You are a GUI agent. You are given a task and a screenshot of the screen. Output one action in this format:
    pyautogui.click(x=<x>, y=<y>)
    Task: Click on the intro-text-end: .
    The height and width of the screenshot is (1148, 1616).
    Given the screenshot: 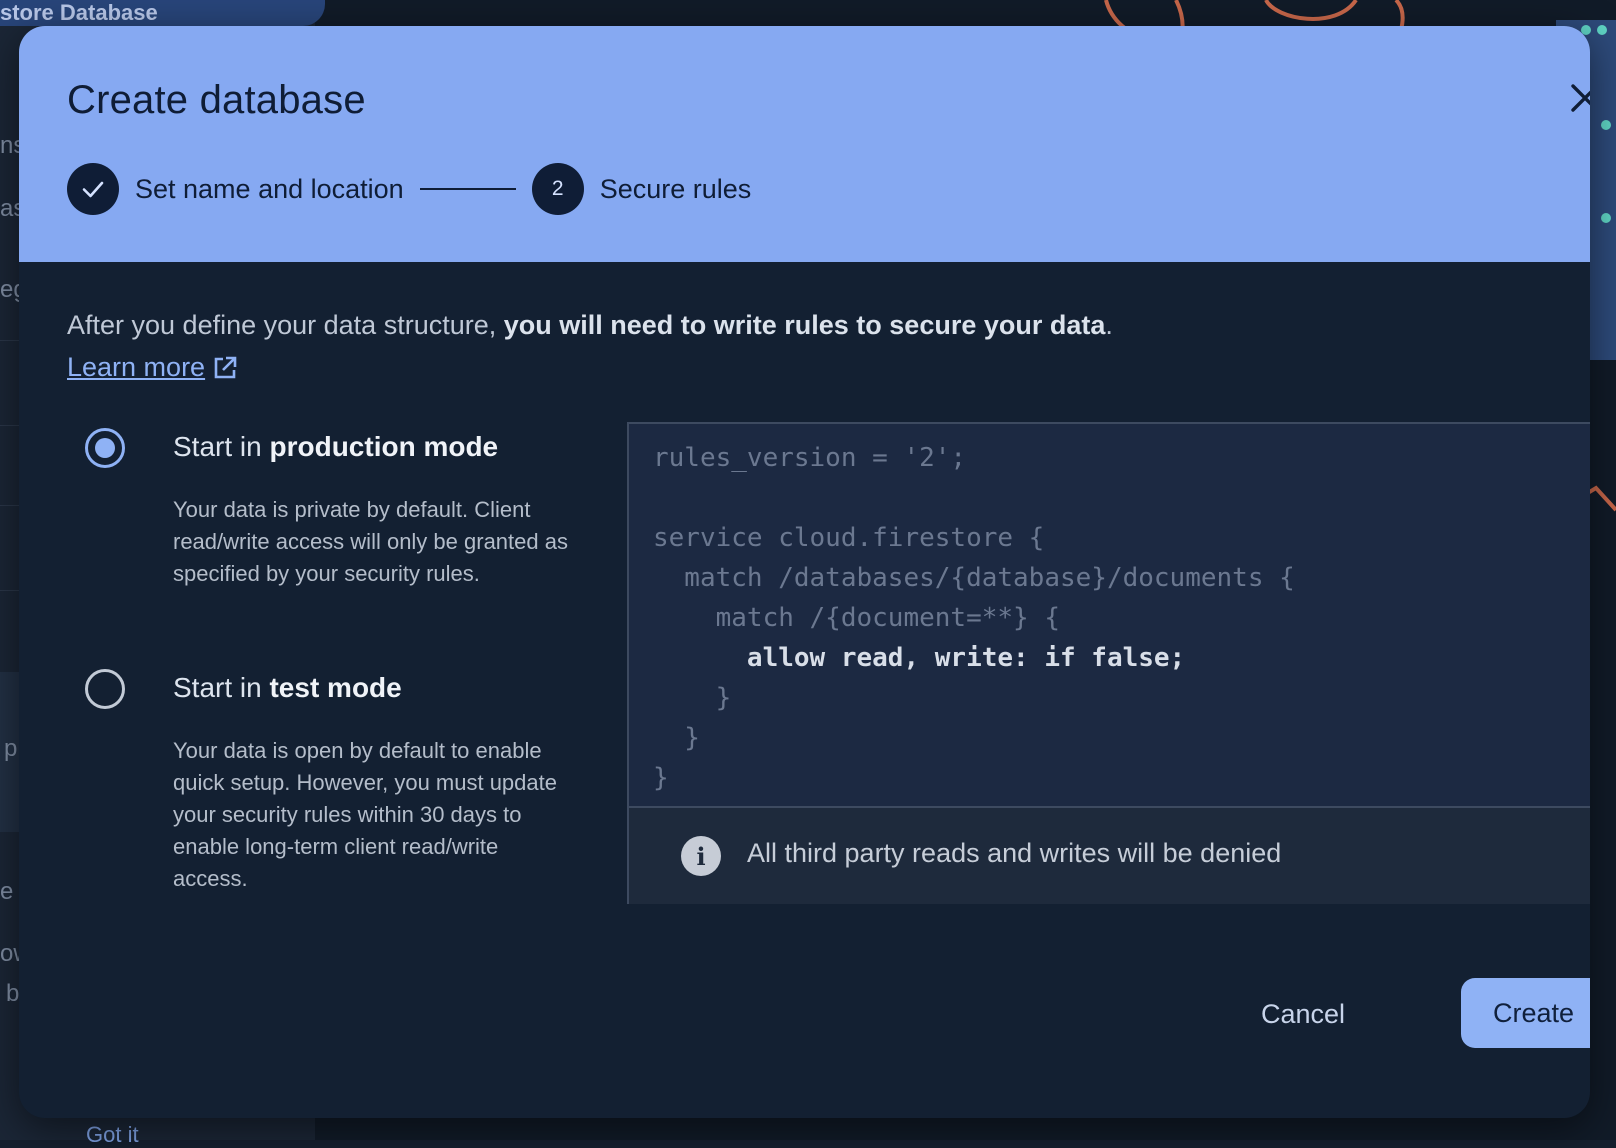 What is the action you would take?
    pyautogui.click(x=1109, y=325)
    